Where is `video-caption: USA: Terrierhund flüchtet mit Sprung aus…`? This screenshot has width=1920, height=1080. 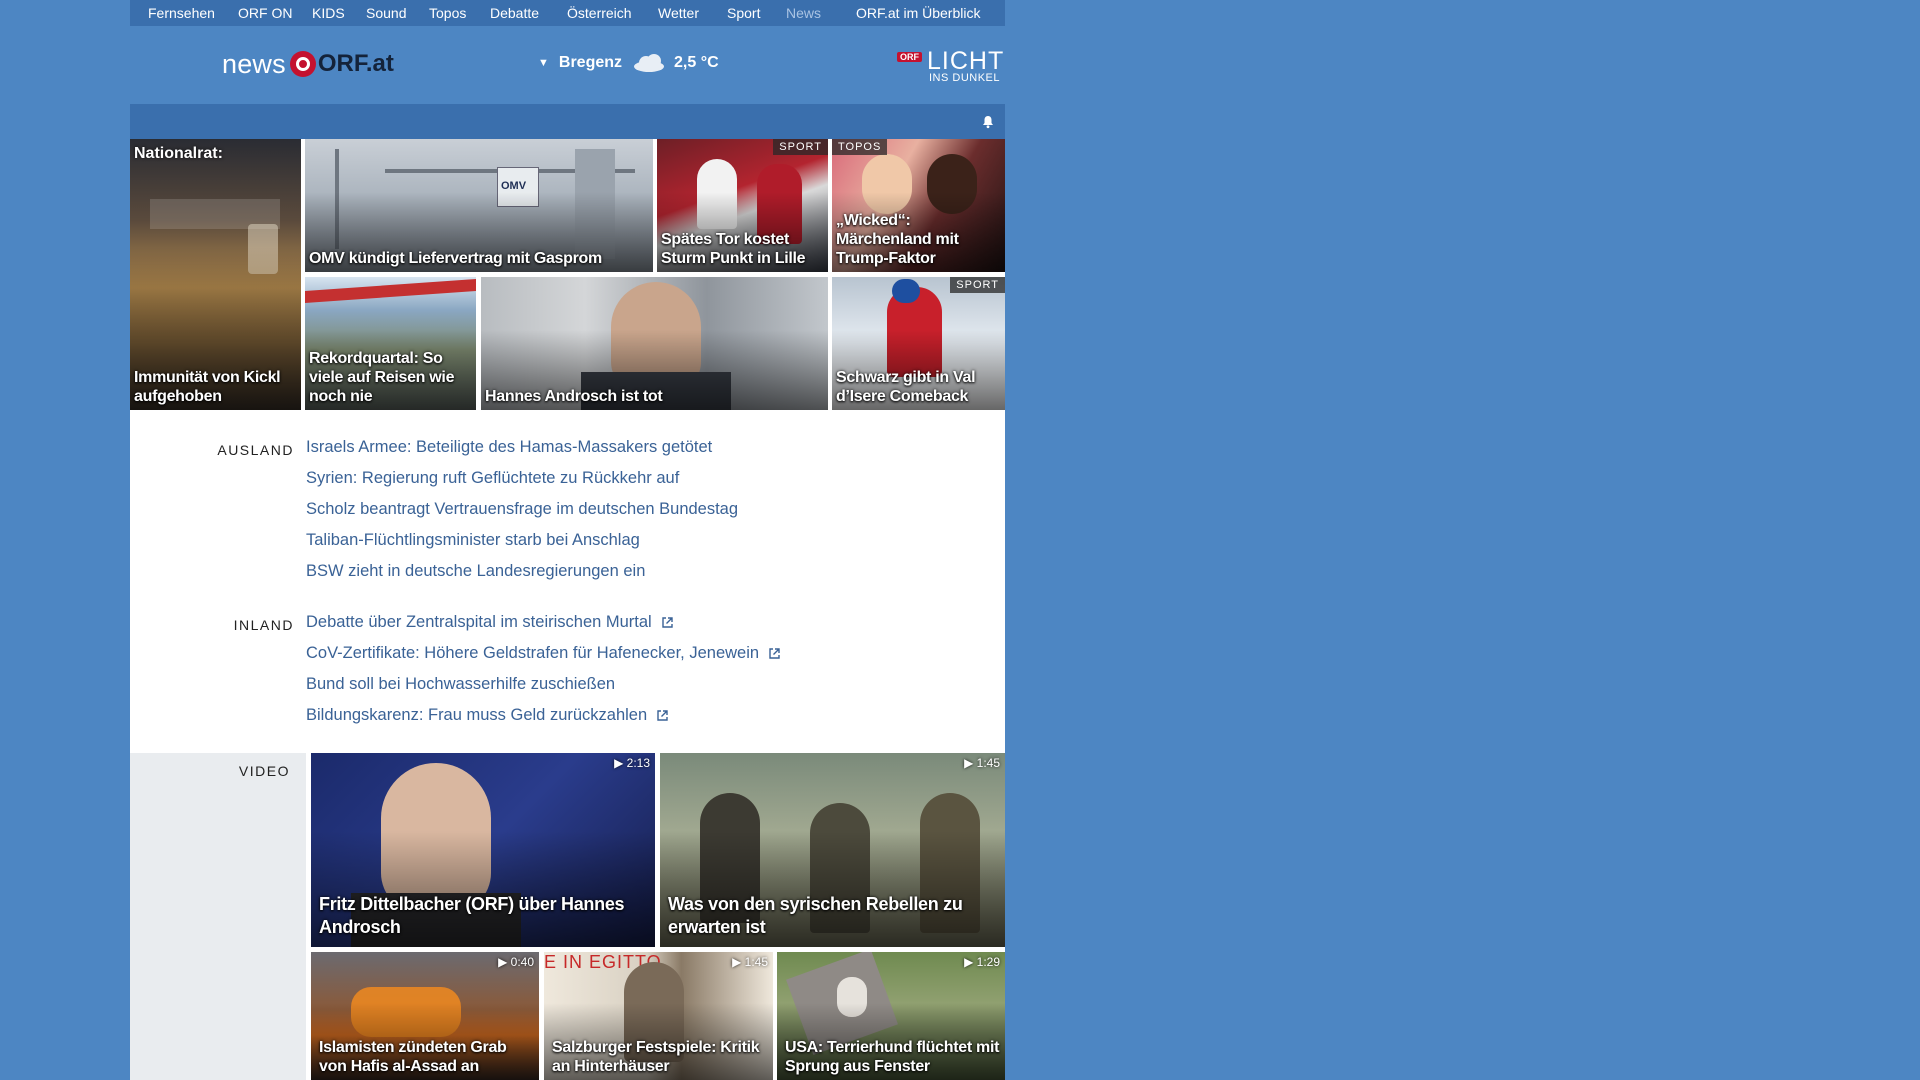
video-caption: USA: Terrierhund flüchtet mit Sprung aus… is located at coordinates (892, 1057).